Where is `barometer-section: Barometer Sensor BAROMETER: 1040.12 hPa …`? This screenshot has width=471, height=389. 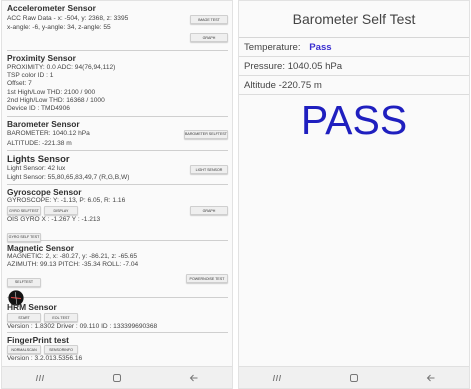
barometer-section: Barometer Sensor BAROMETER: 1040.12 hPa … is located at coordinates (117, 134).